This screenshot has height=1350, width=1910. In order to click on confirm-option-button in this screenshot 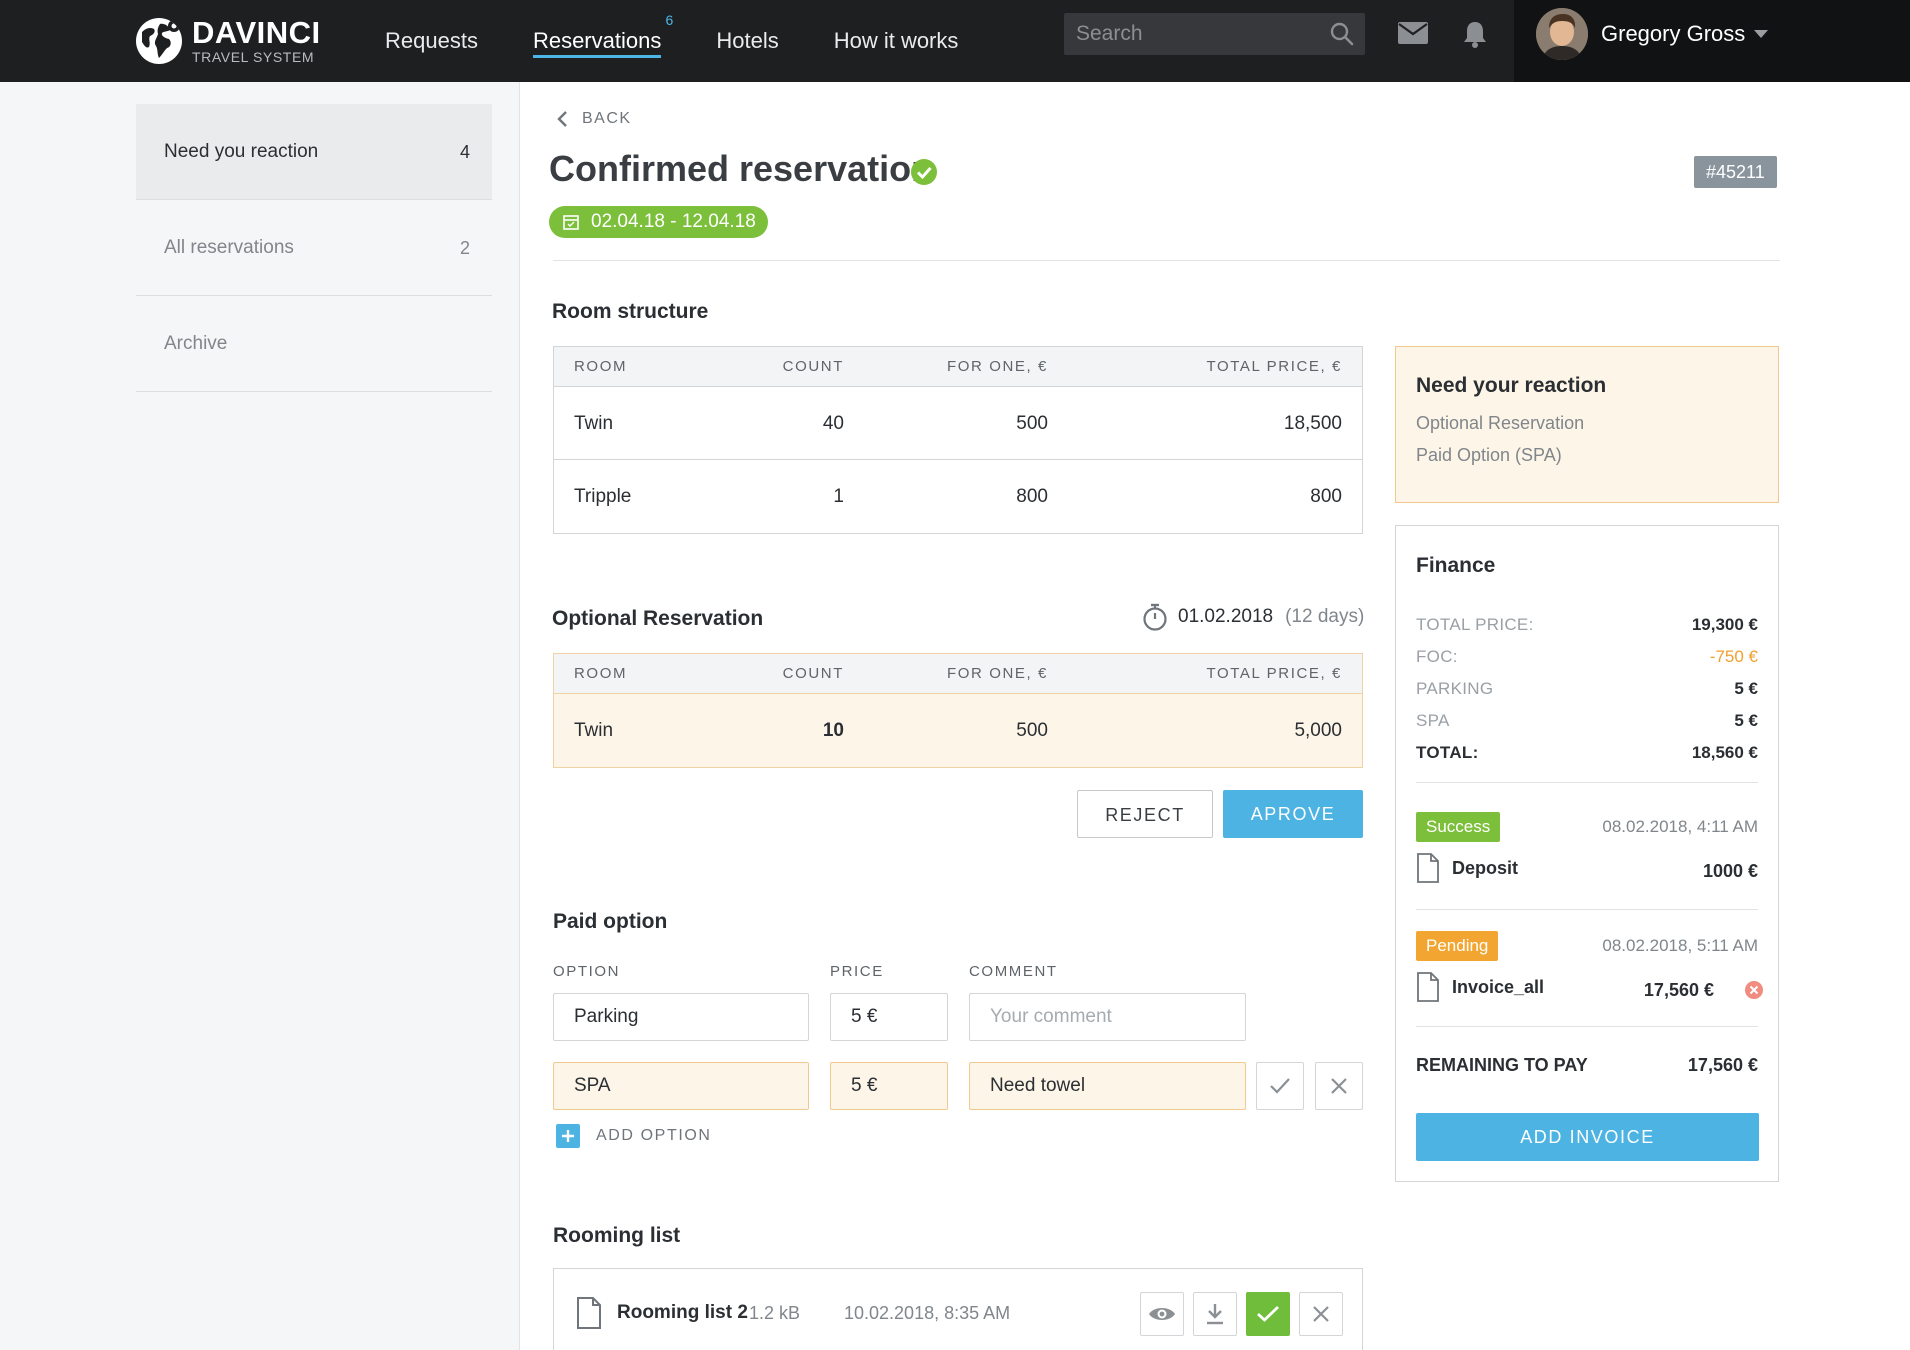, I will do `click(1280, 1086)`.